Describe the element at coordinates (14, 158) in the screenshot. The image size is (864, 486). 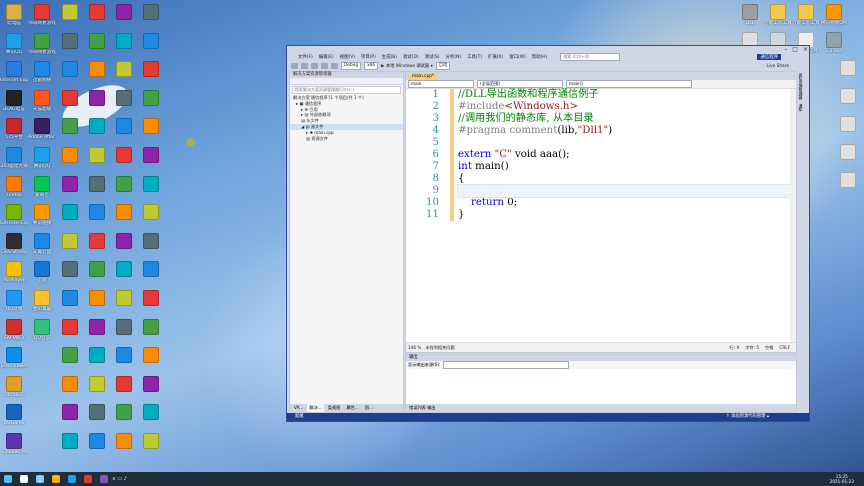
I see `desktop-icon: 360驱动大师` at that location.